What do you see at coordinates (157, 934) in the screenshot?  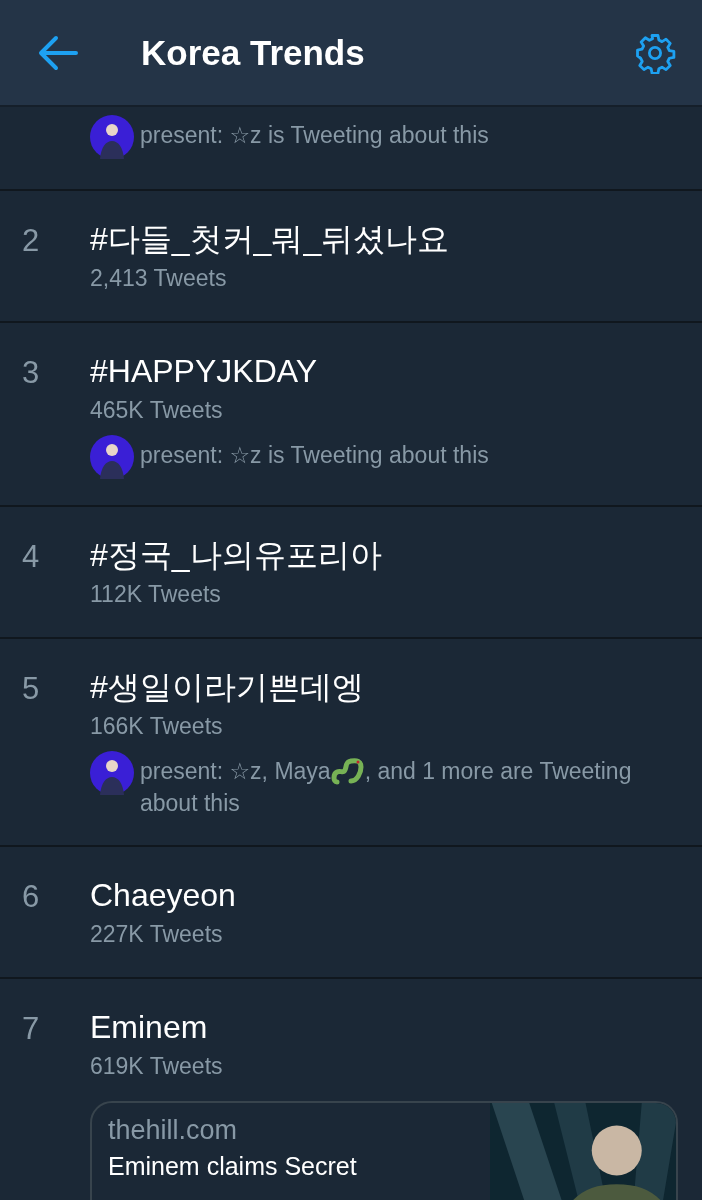 I see `tweet-count: 227K Tweets` at bounding box center [157, 934].